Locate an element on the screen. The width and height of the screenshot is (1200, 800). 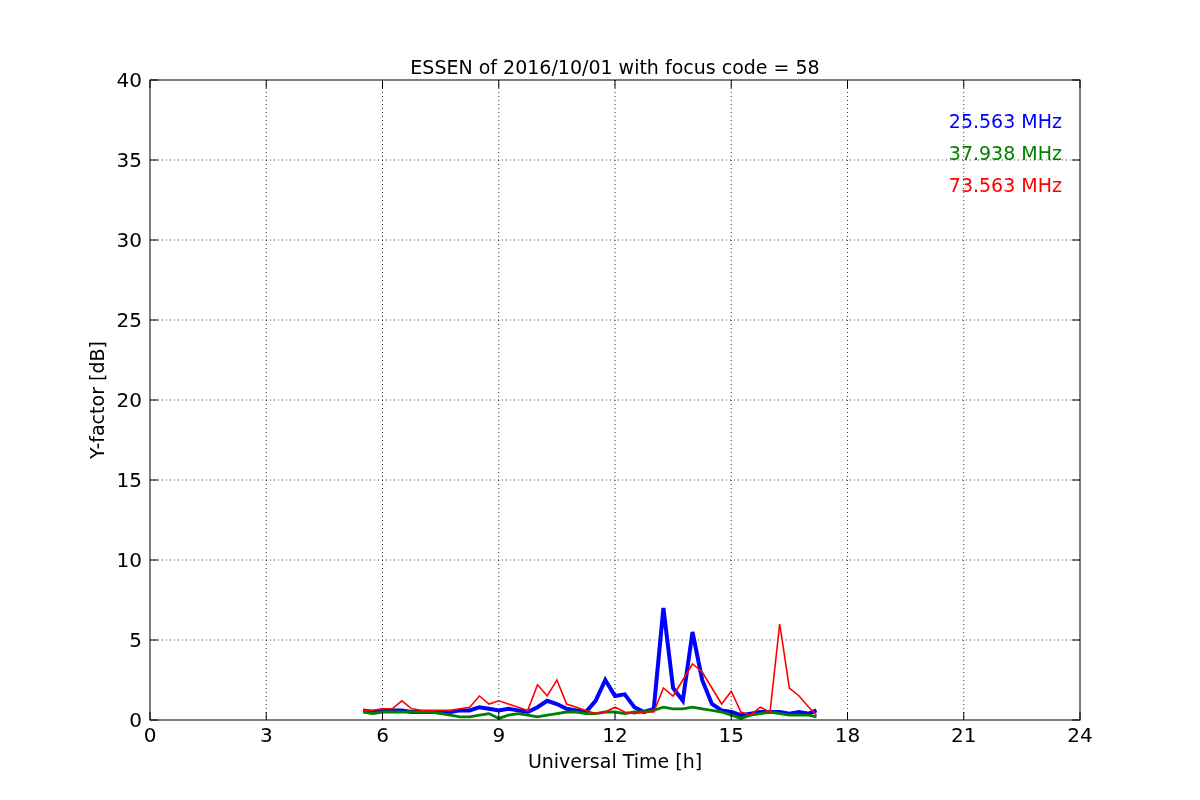
legend-label: 37.938 MHz is located at coordinates (1005, 153).